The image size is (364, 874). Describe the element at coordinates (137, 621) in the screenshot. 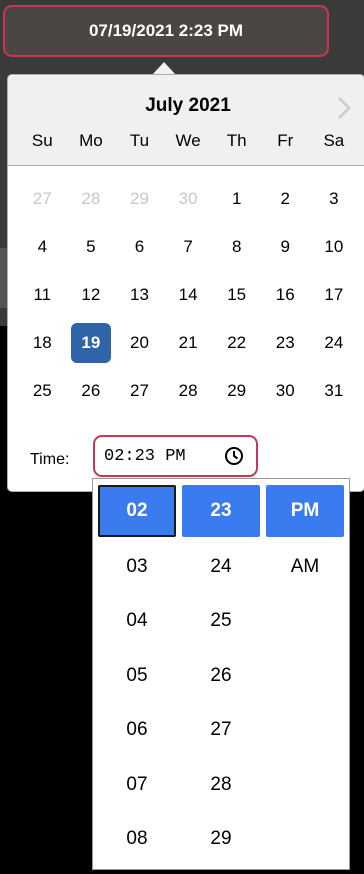

I see `hour-option: 04` at that location.